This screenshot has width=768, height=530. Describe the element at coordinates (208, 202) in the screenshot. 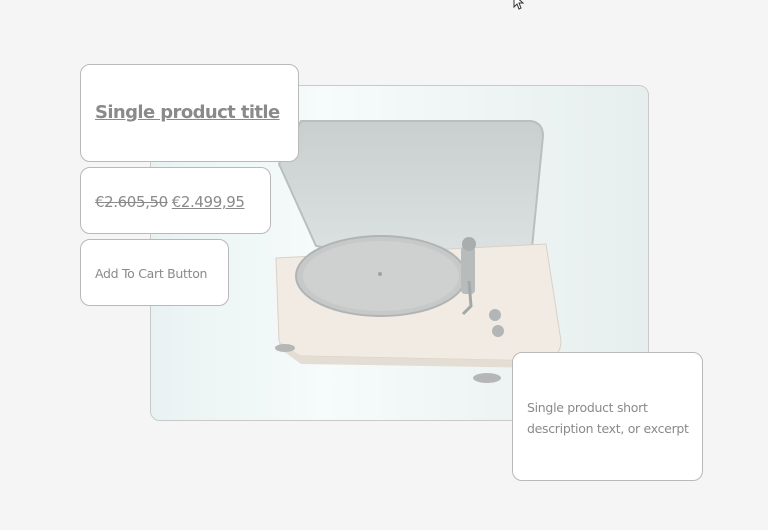

I see `price-new: €2.499,95` at that location.